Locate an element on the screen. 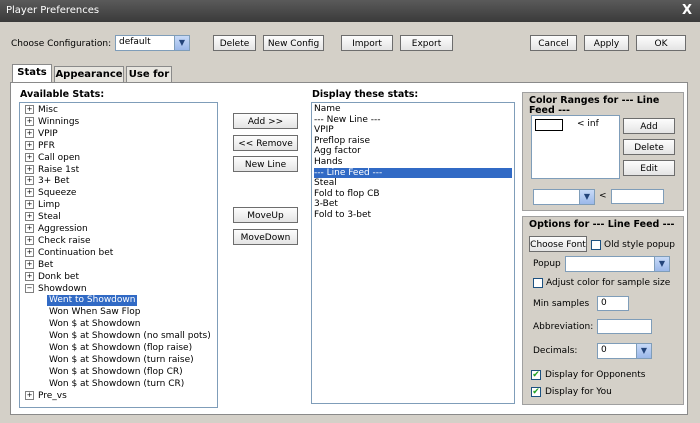 The image size is (700, 423). tree-child: Won $ at Showdown is located at coordinates (95, 324).